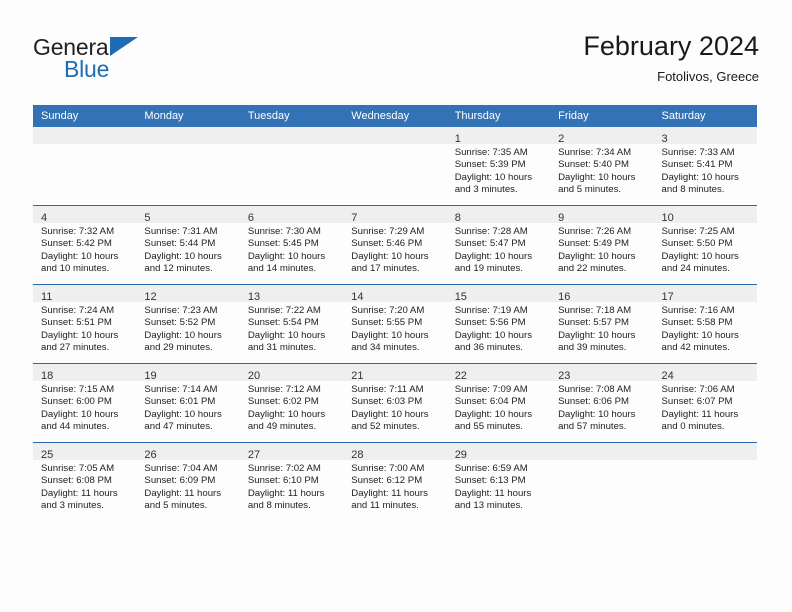 The width and height of the screenshot is (792, 612). Describe the element at coordinates (282, 269) in the screenshot. I see `daylight-text-line2: and 14 minutes.` at that location.